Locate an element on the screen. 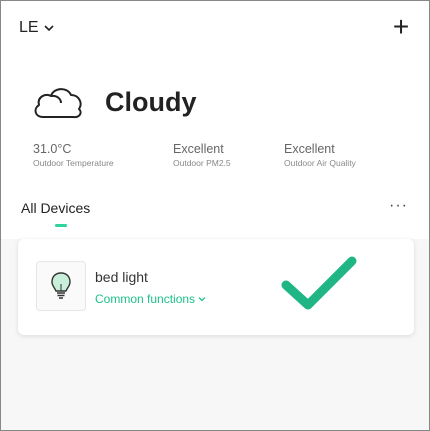  tab-all-devices: All Devices is located at coordinates (55, 208).